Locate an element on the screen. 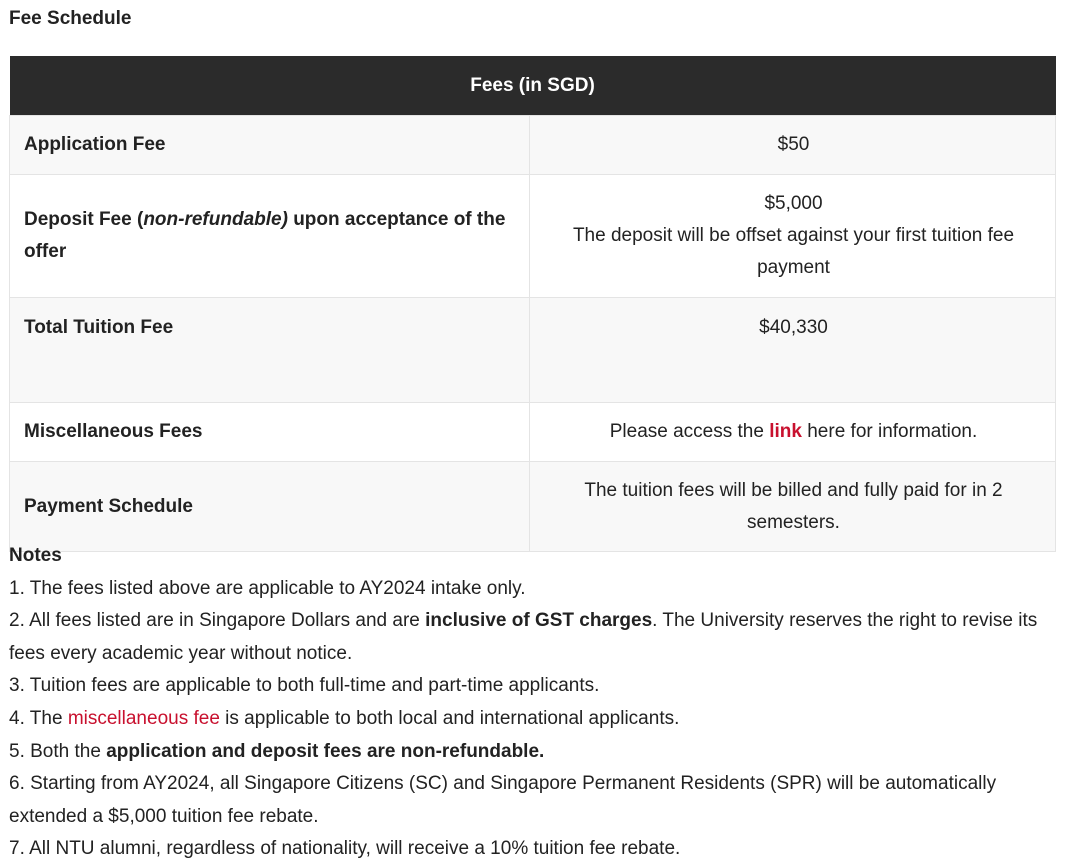 This screenshot has width=1080, height=863. row-label: Miscellaneous Fees is located at coordinates (269, 432).